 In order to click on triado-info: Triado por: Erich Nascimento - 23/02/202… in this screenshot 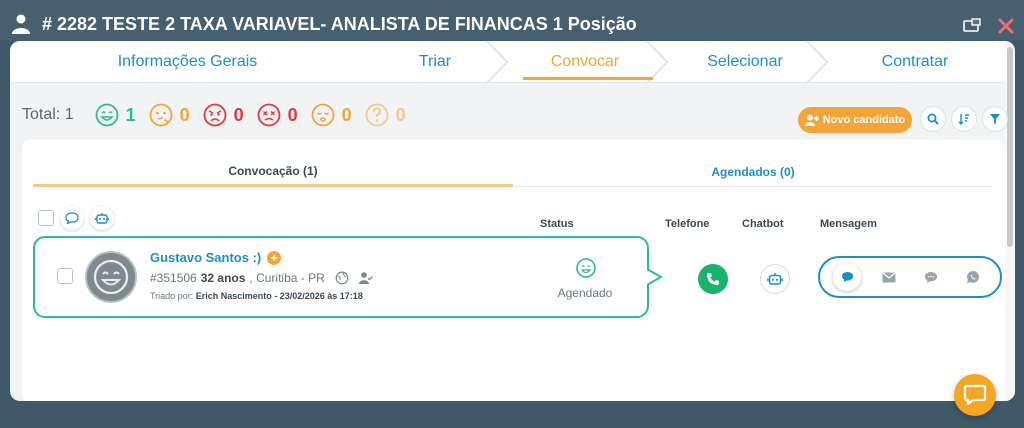, I will do `click(256, 296)`.